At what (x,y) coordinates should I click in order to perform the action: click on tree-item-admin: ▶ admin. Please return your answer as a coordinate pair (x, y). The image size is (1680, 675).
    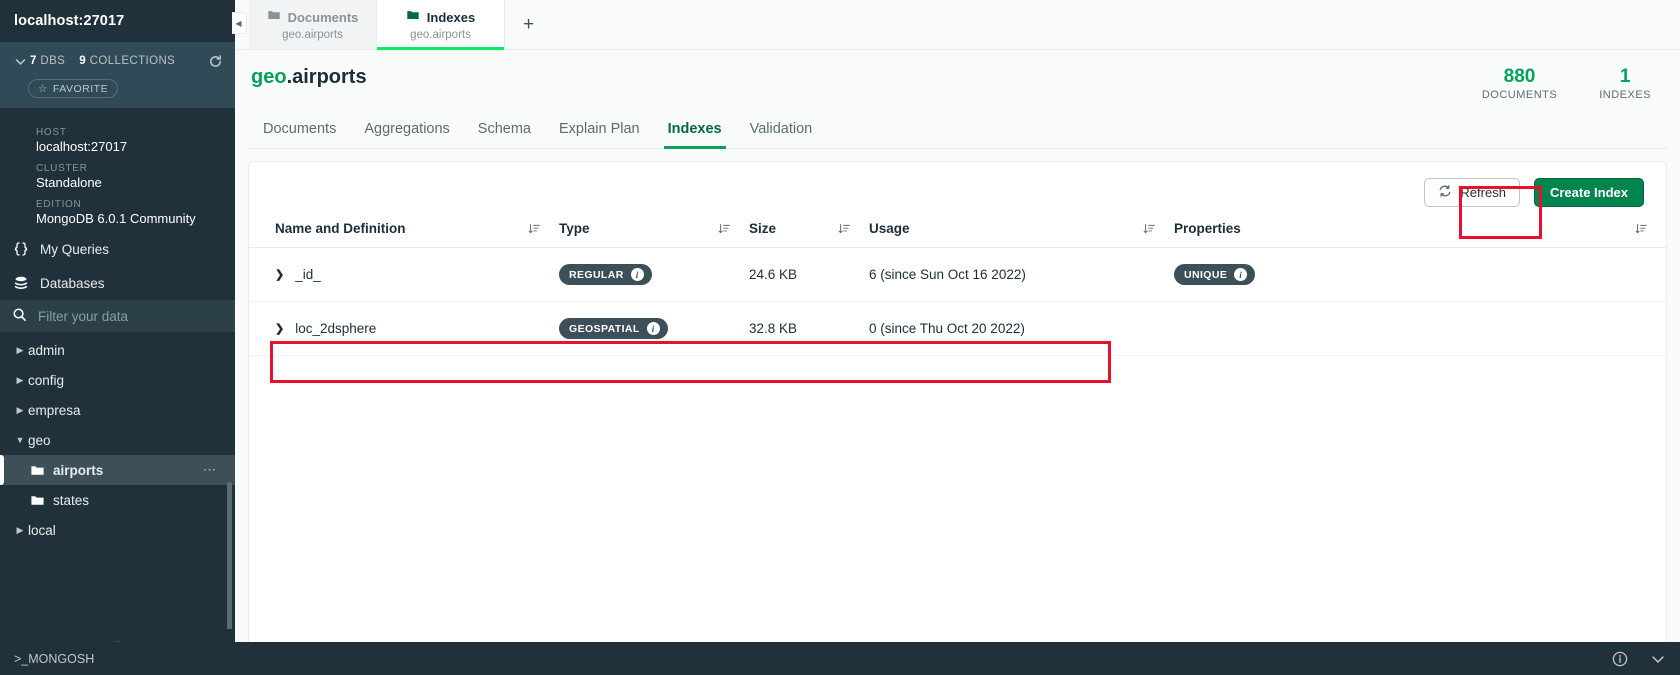
    Looking at the image, I should click on (117, 350).